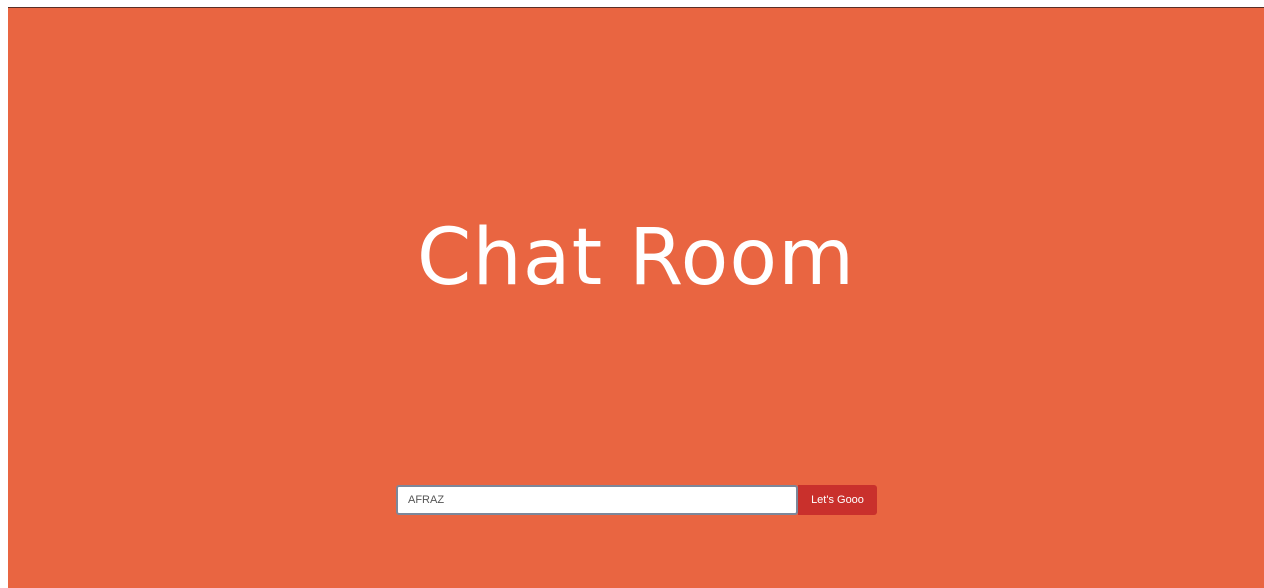 The image size is (1264, 588). What do you see at coordinates (636, 258) in the screenshot?
I see `page-title: Chat Room` at bounding box center [636, 258].